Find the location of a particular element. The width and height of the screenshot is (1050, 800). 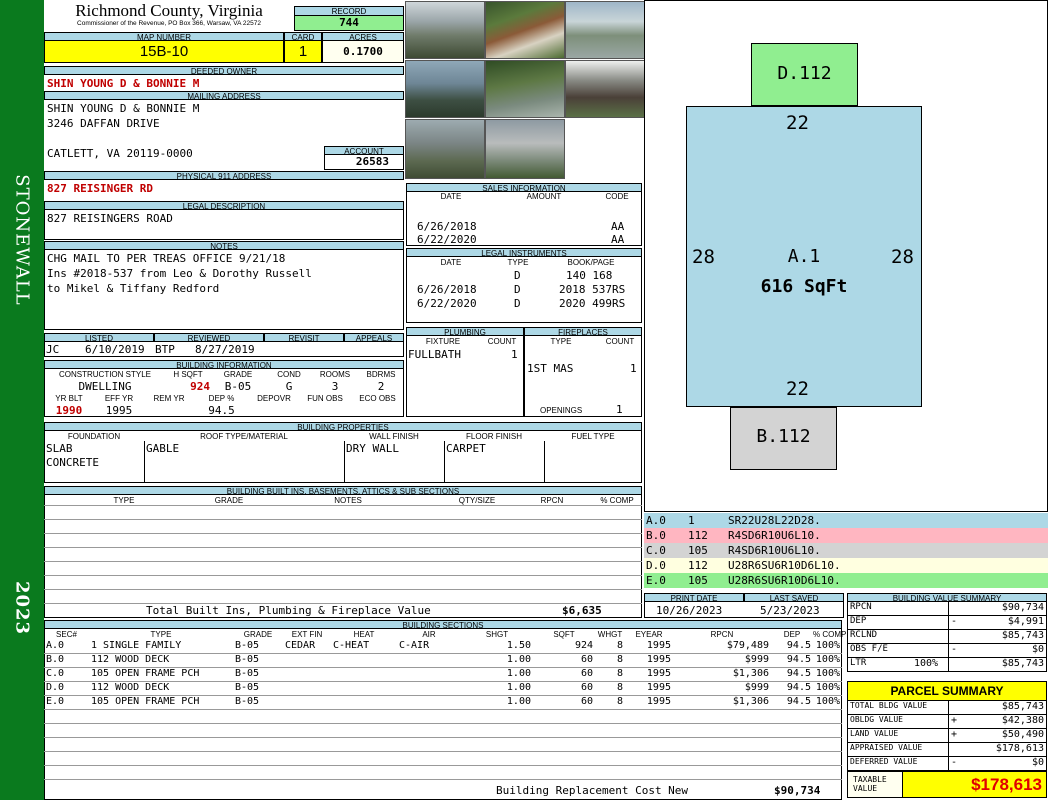

acres-value: 0.1700 is located at coordinates (363, 52).